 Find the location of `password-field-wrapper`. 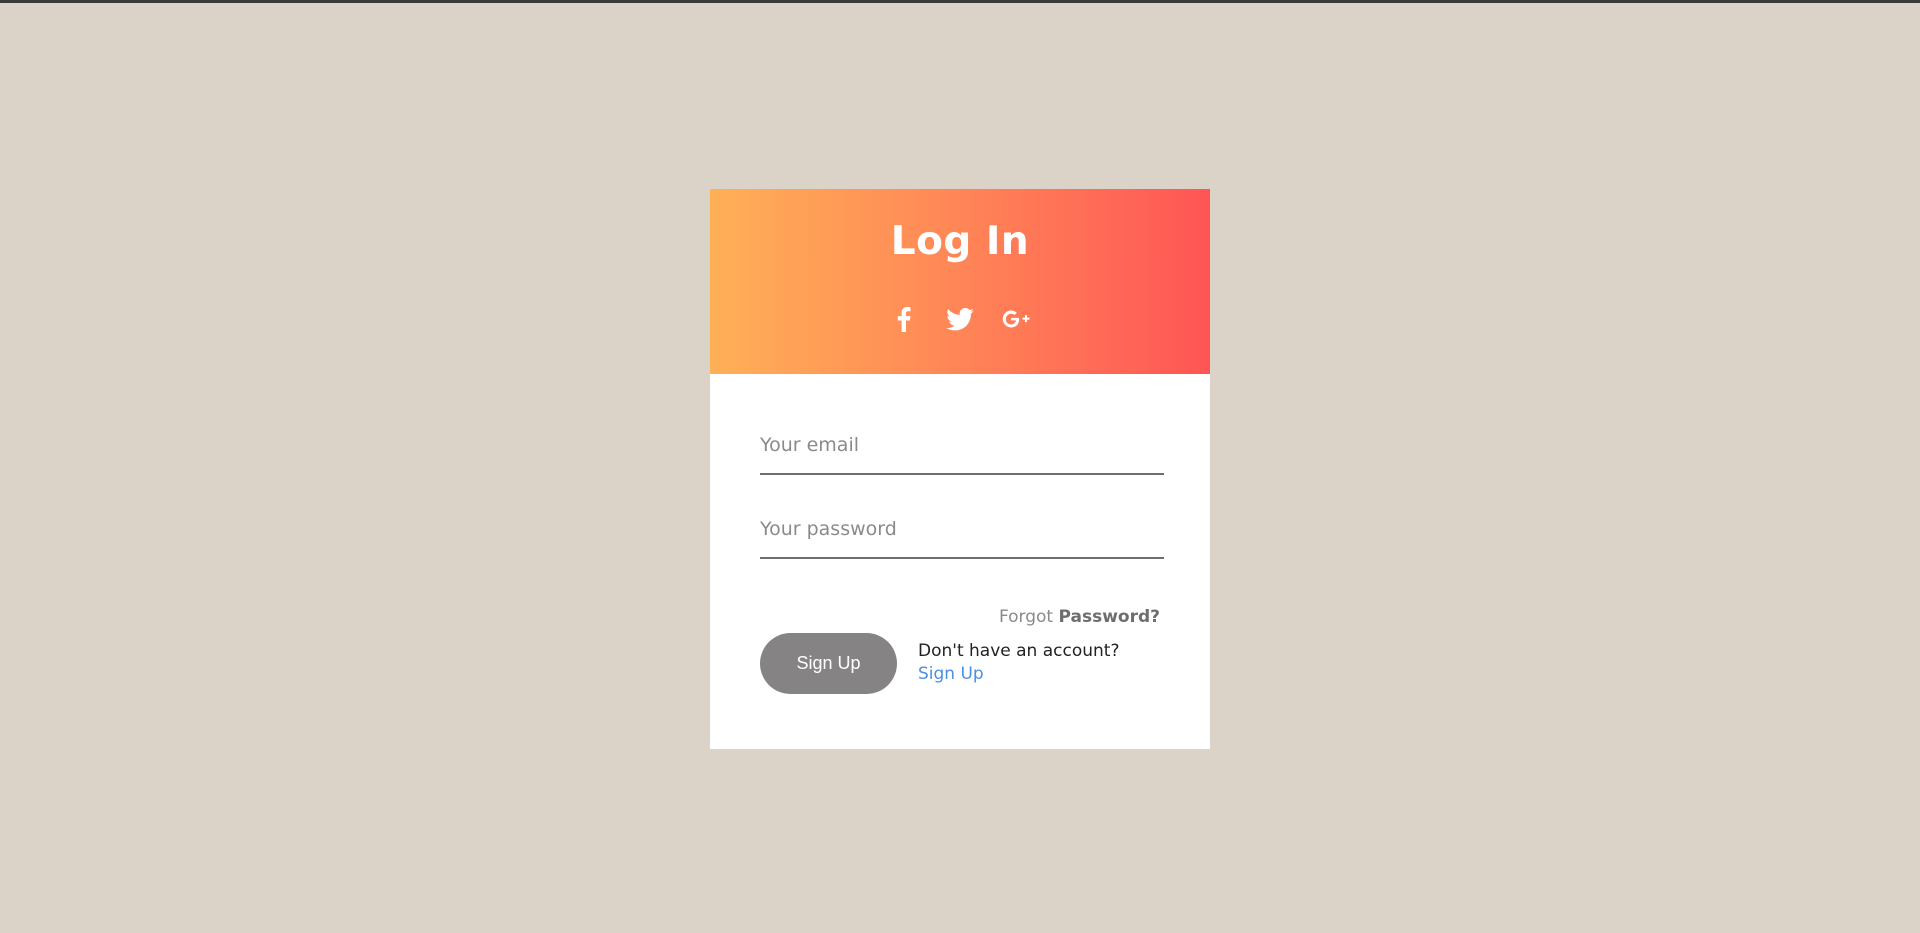

password-field-wrapper is located at coordinates (962, 530).